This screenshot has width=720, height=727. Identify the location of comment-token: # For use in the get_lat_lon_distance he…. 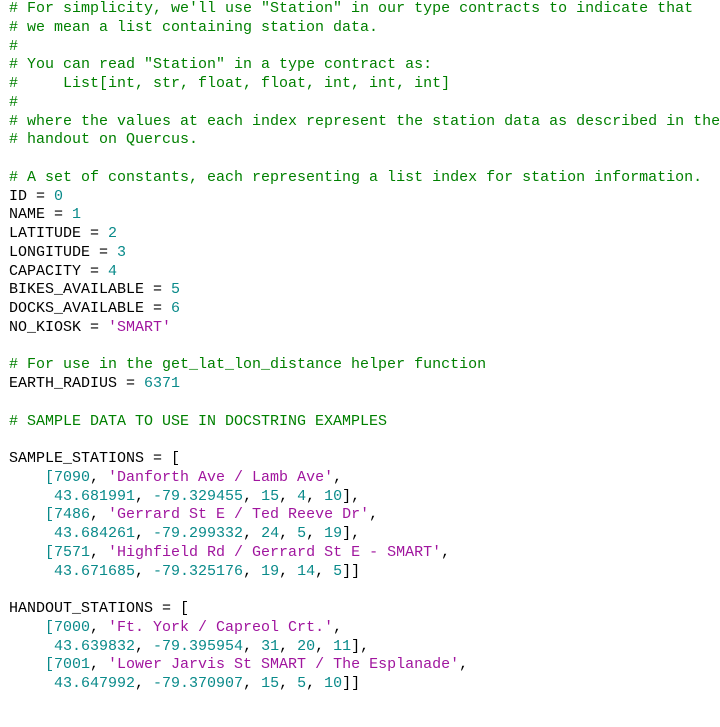
(248, 365).